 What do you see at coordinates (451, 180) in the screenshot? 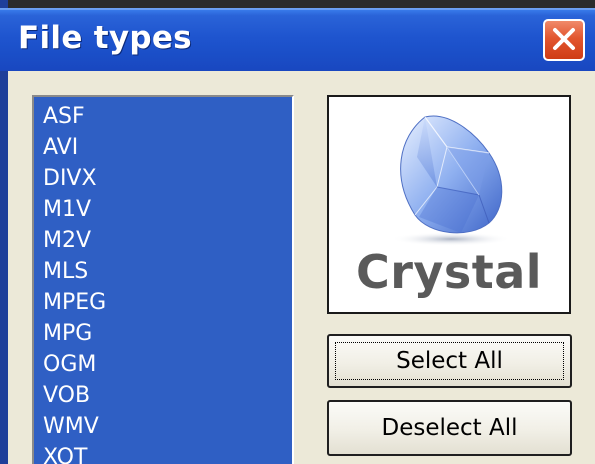
I see `crystal-gem-icon` at bounding box center [451, 180].